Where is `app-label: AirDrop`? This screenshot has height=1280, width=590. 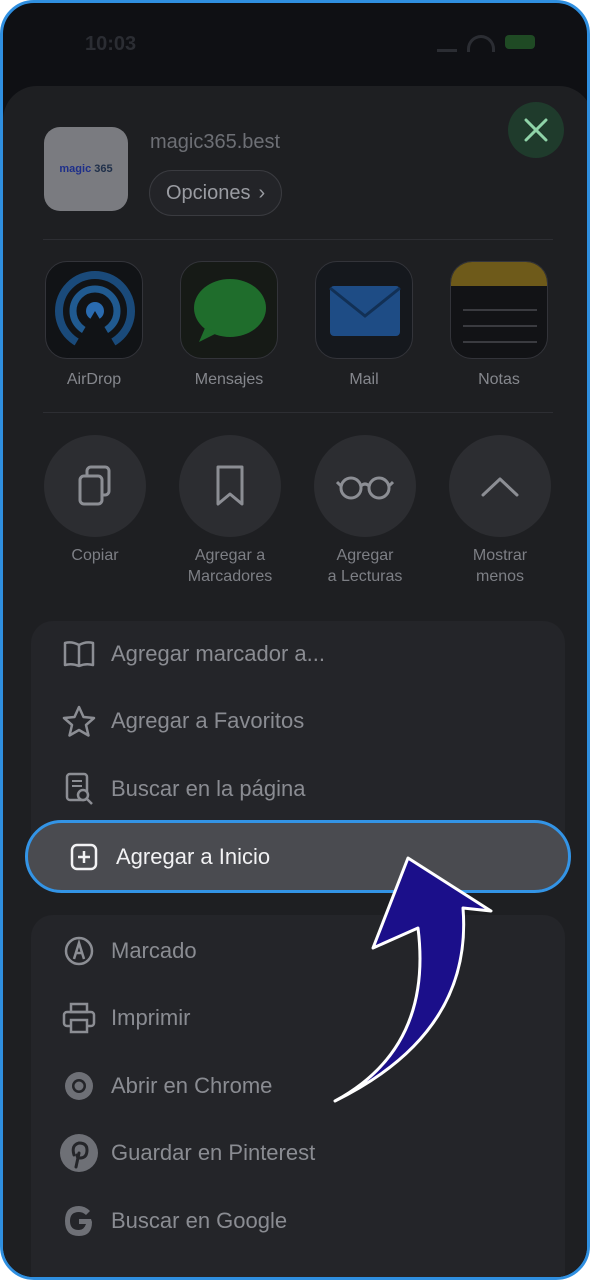 app-label: AirDrop is located at coordinates (94, 379).